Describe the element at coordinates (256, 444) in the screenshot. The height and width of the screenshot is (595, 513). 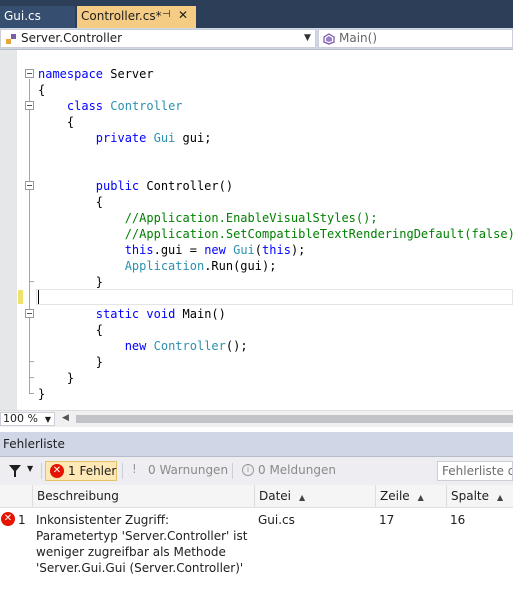
I see `error-list-title: Fehlerliste` at that location.